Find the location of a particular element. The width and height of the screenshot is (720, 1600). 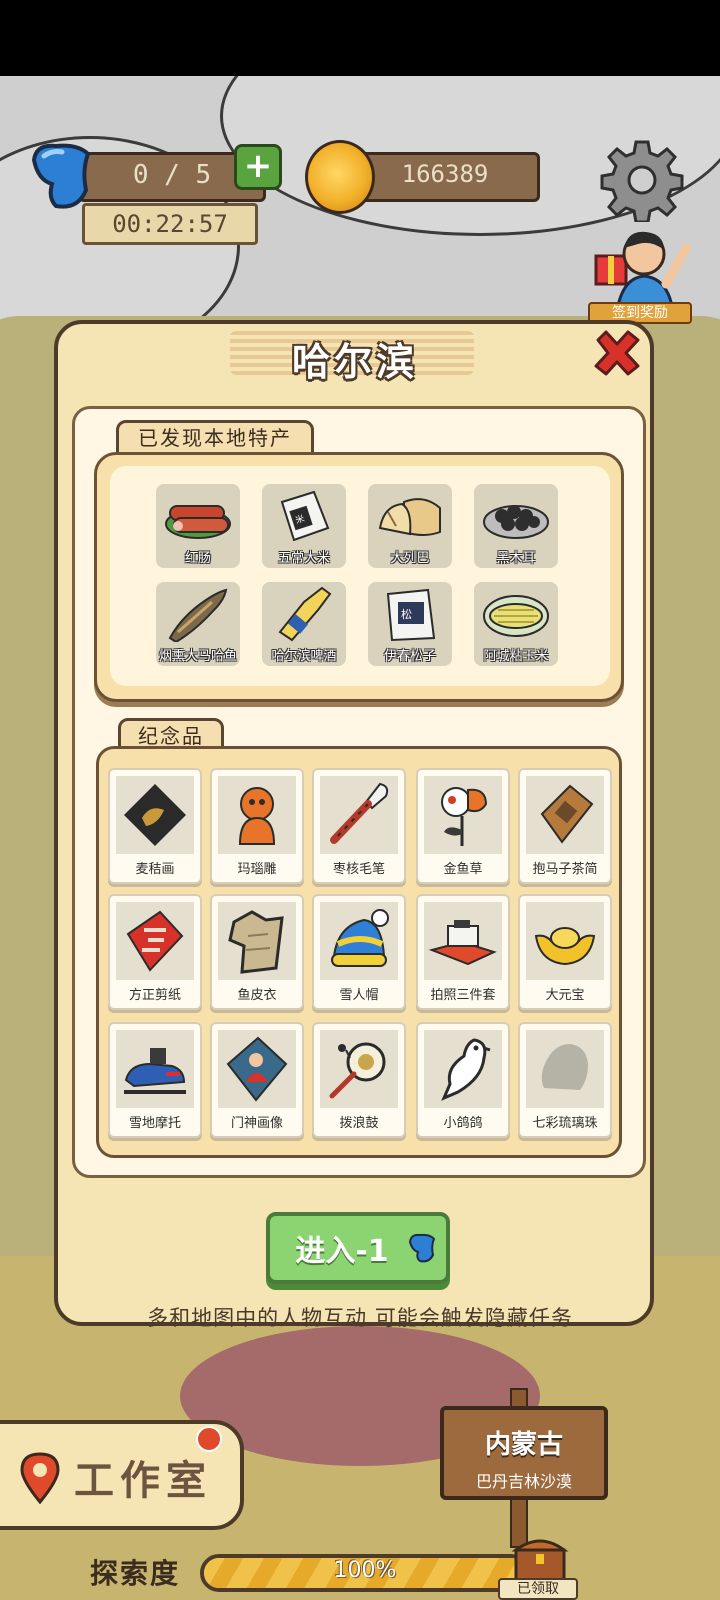

specialty-label: 红肠 is located at coordinates (197, 558).